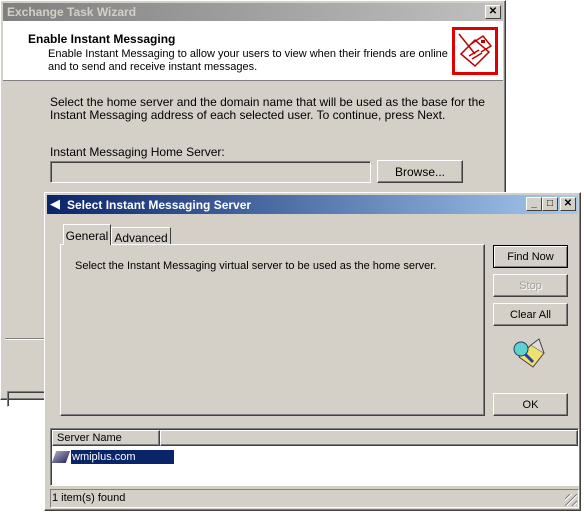 This screenshot has height=514, width=584. Describe the element at coordinates (314, 498) in the screenshot. I see `status-bar: 1 item(s) found` at that location.